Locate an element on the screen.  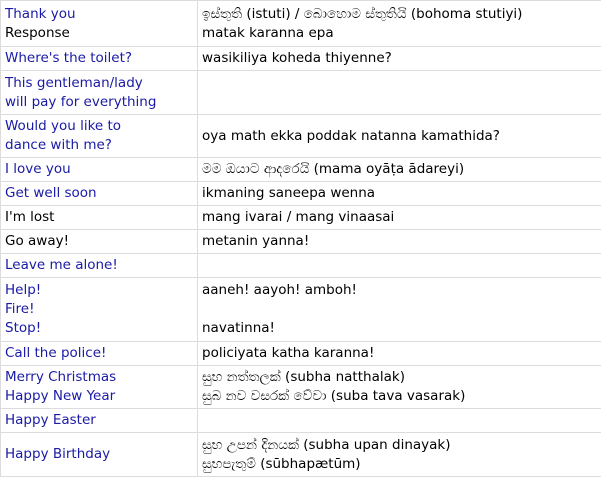
sinhala-cell: metanin yanna! is located at coordinates (399, 242).